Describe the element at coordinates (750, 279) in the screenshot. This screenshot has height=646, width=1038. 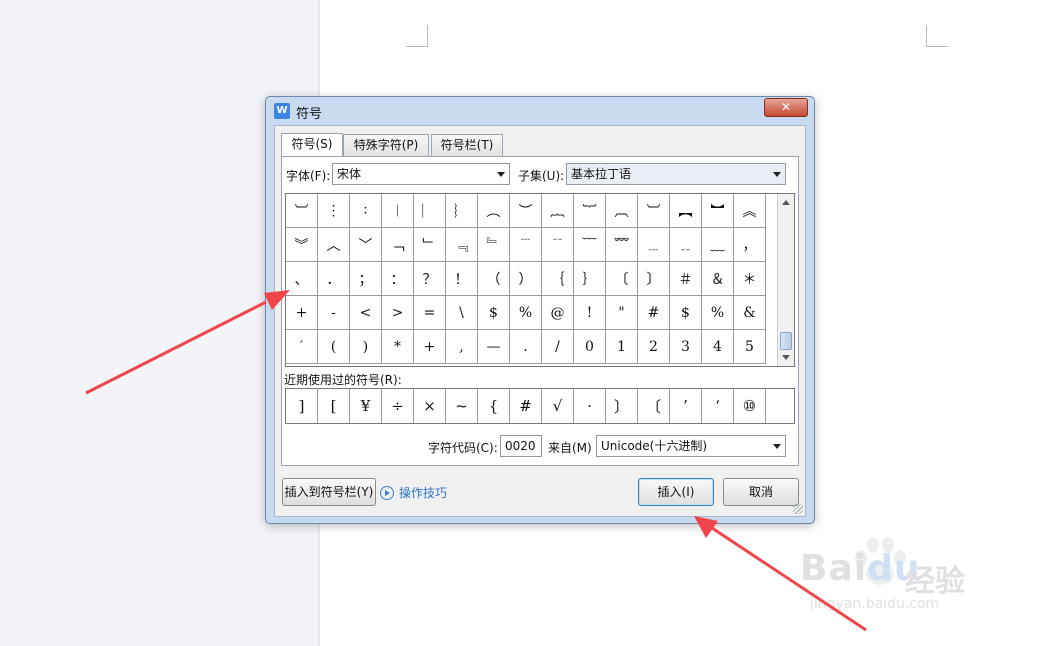
I see `symbol-cell: ＊` at that location.